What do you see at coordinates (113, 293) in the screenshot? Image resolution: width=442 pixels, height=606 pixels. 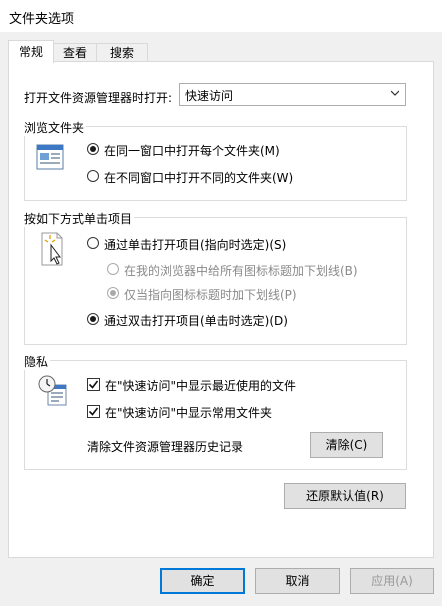 I see `underline-point-radio` at bounding box center [113, 293].